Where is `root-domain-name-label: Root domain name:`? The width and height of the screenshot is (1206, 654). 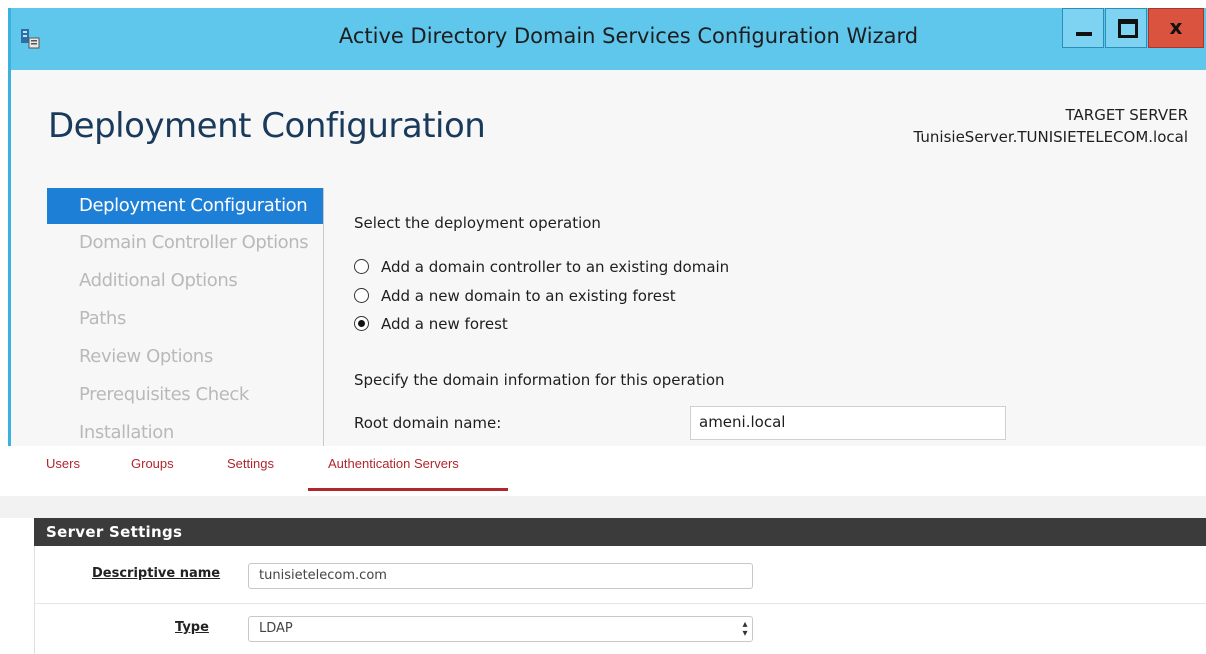
root-domain-name-label: Root domain name: is located at coordinates (428, 423).